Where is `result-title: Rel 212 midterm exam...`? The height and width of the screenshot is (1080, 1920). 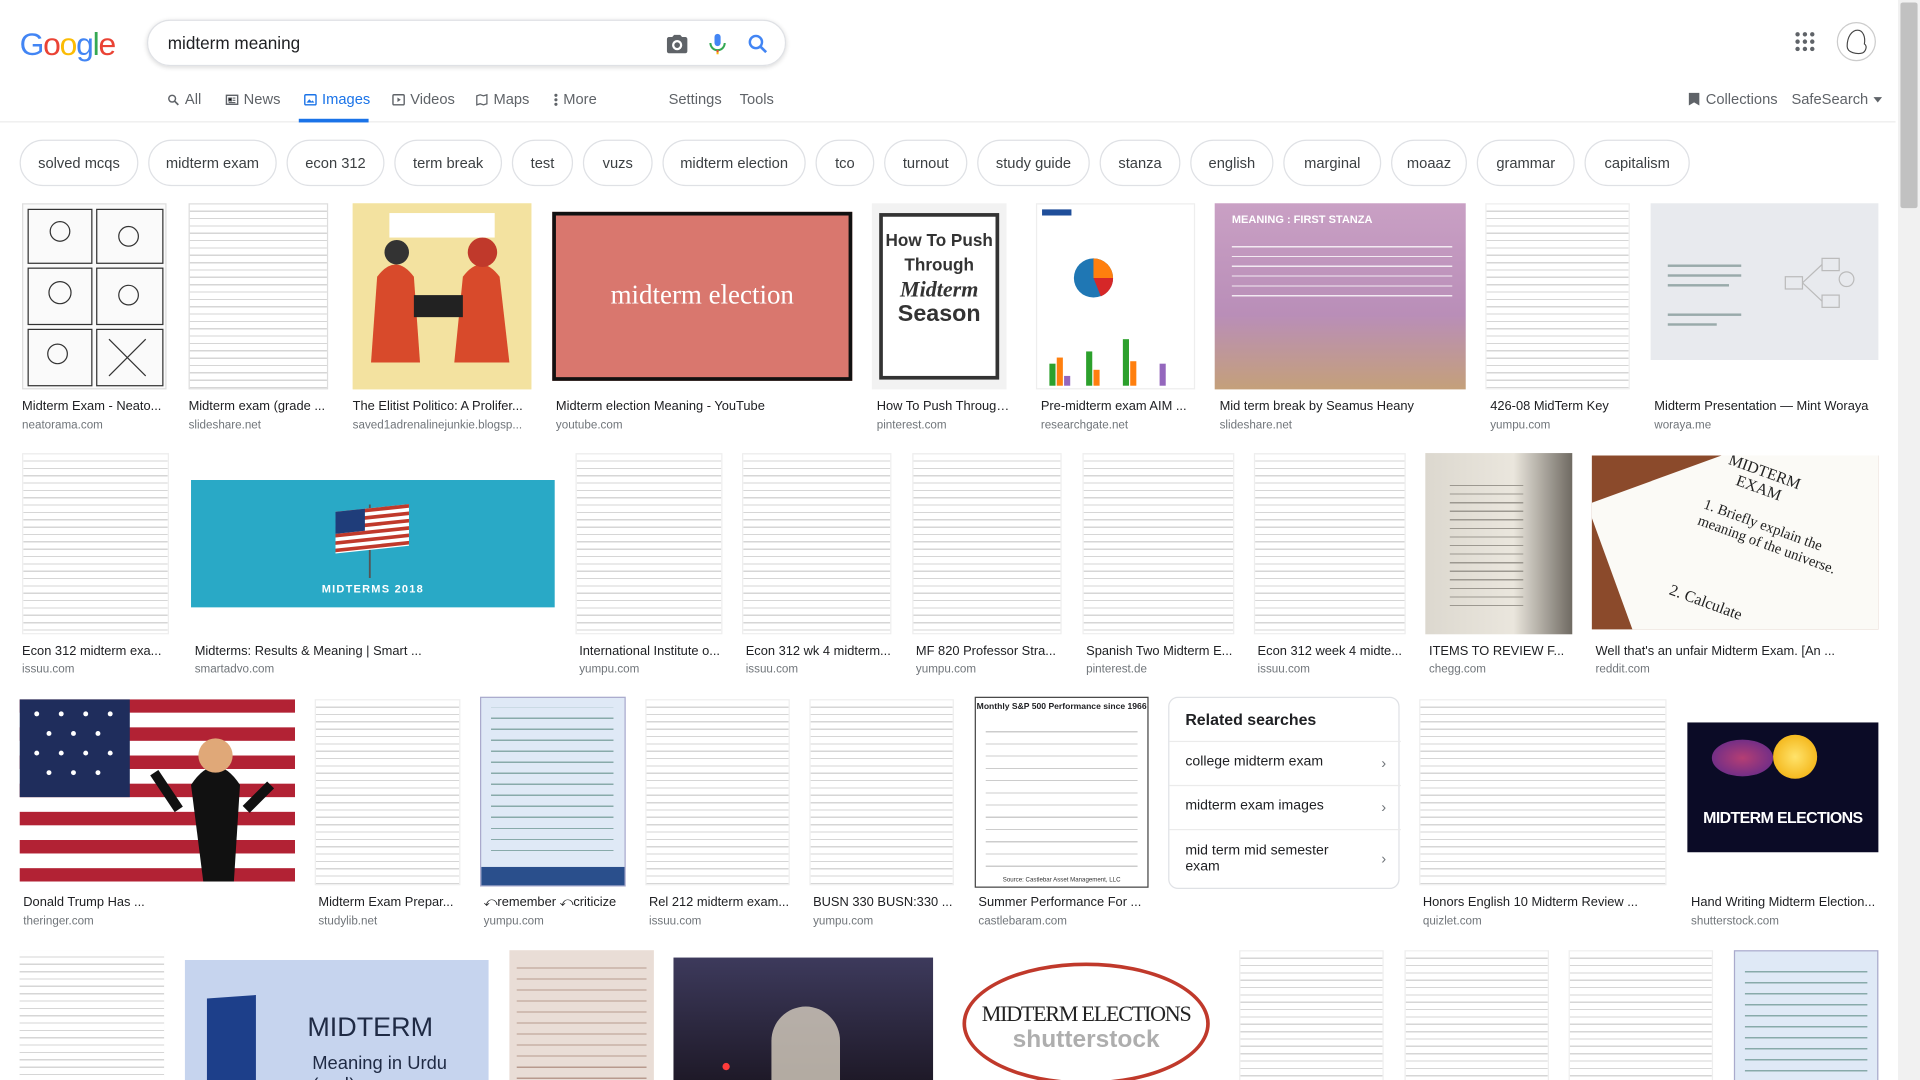 result-title: Rel 212 midterm exam... is located at coordinates (721, 902).